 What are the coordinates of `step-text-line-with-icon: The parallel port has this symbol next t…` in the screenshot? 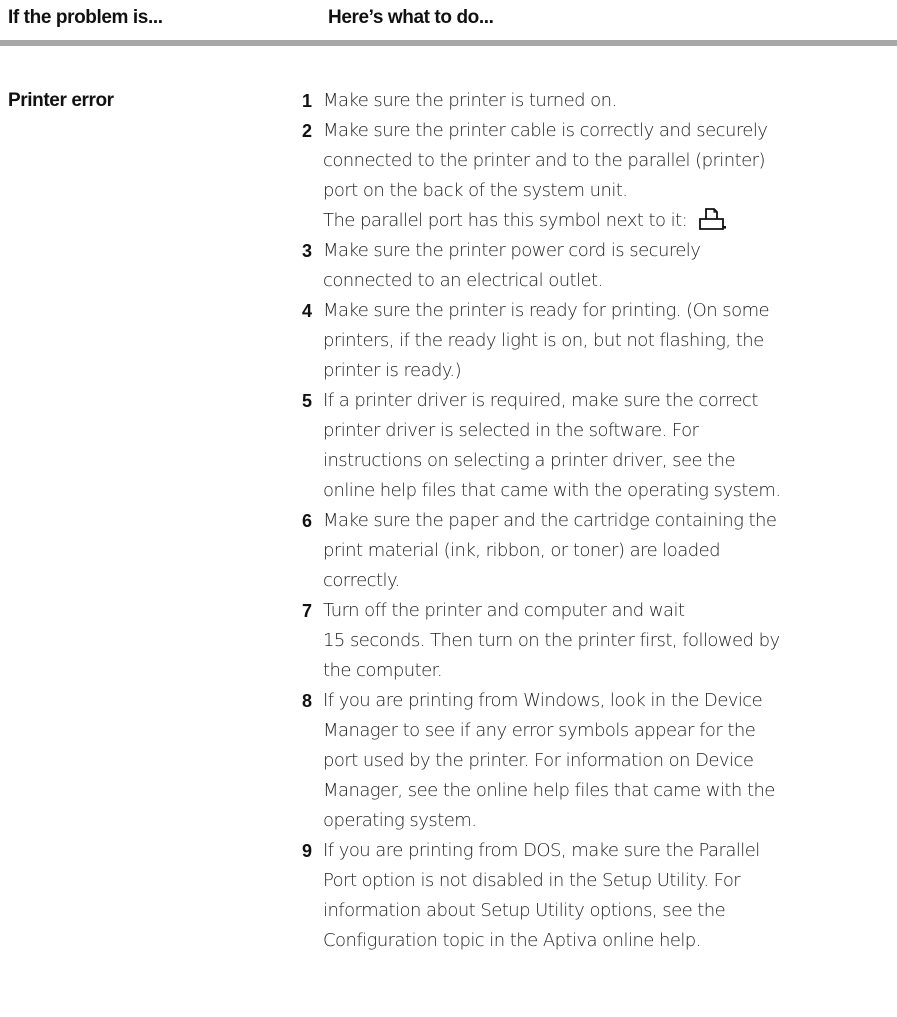 It's located at (610, 221).